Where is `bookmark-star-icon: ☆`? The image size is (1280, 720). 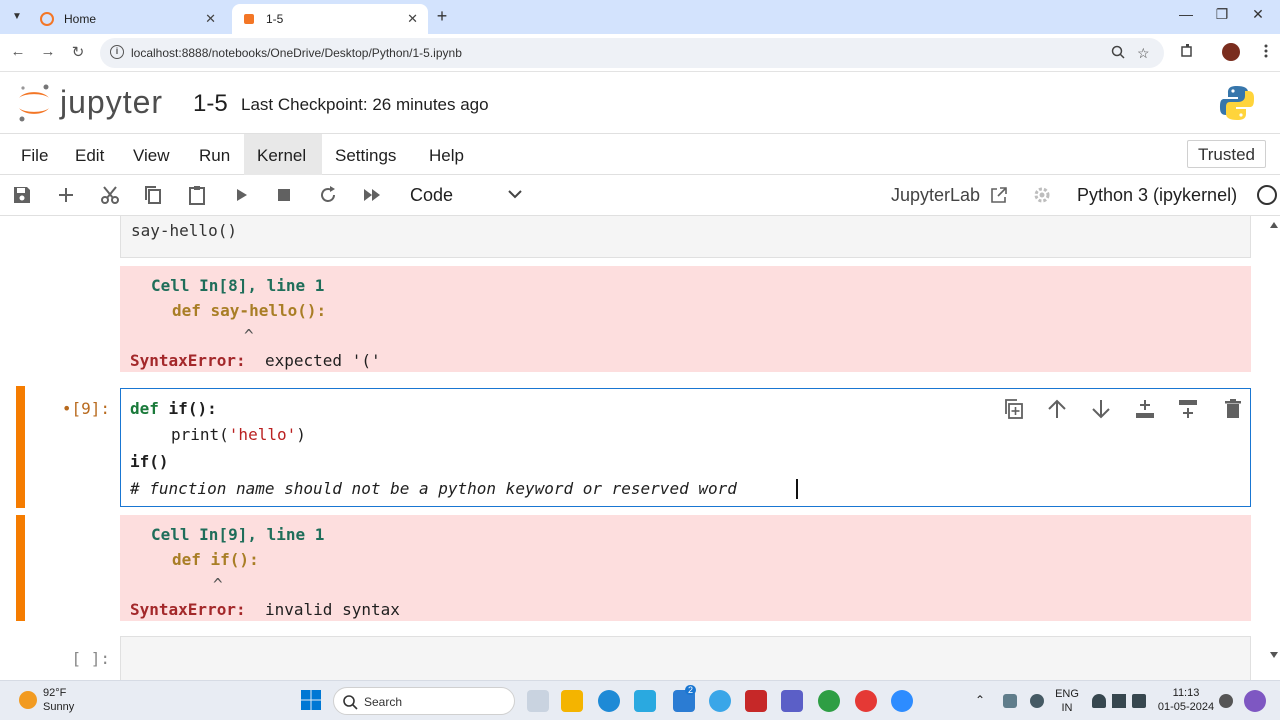
bookmark-star-icon: ☆ is located at coordinates (1143, 53).